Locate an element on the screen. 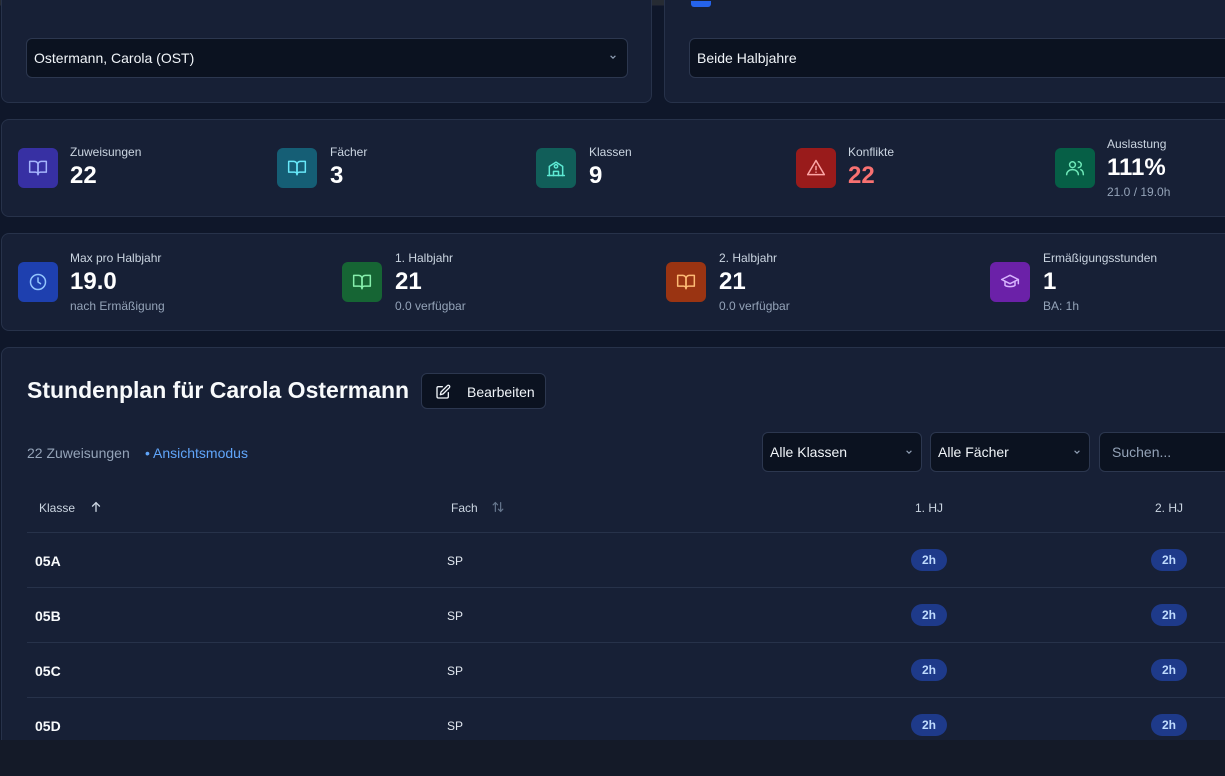  arrow-up-icon is located at coordinates (96, 507).